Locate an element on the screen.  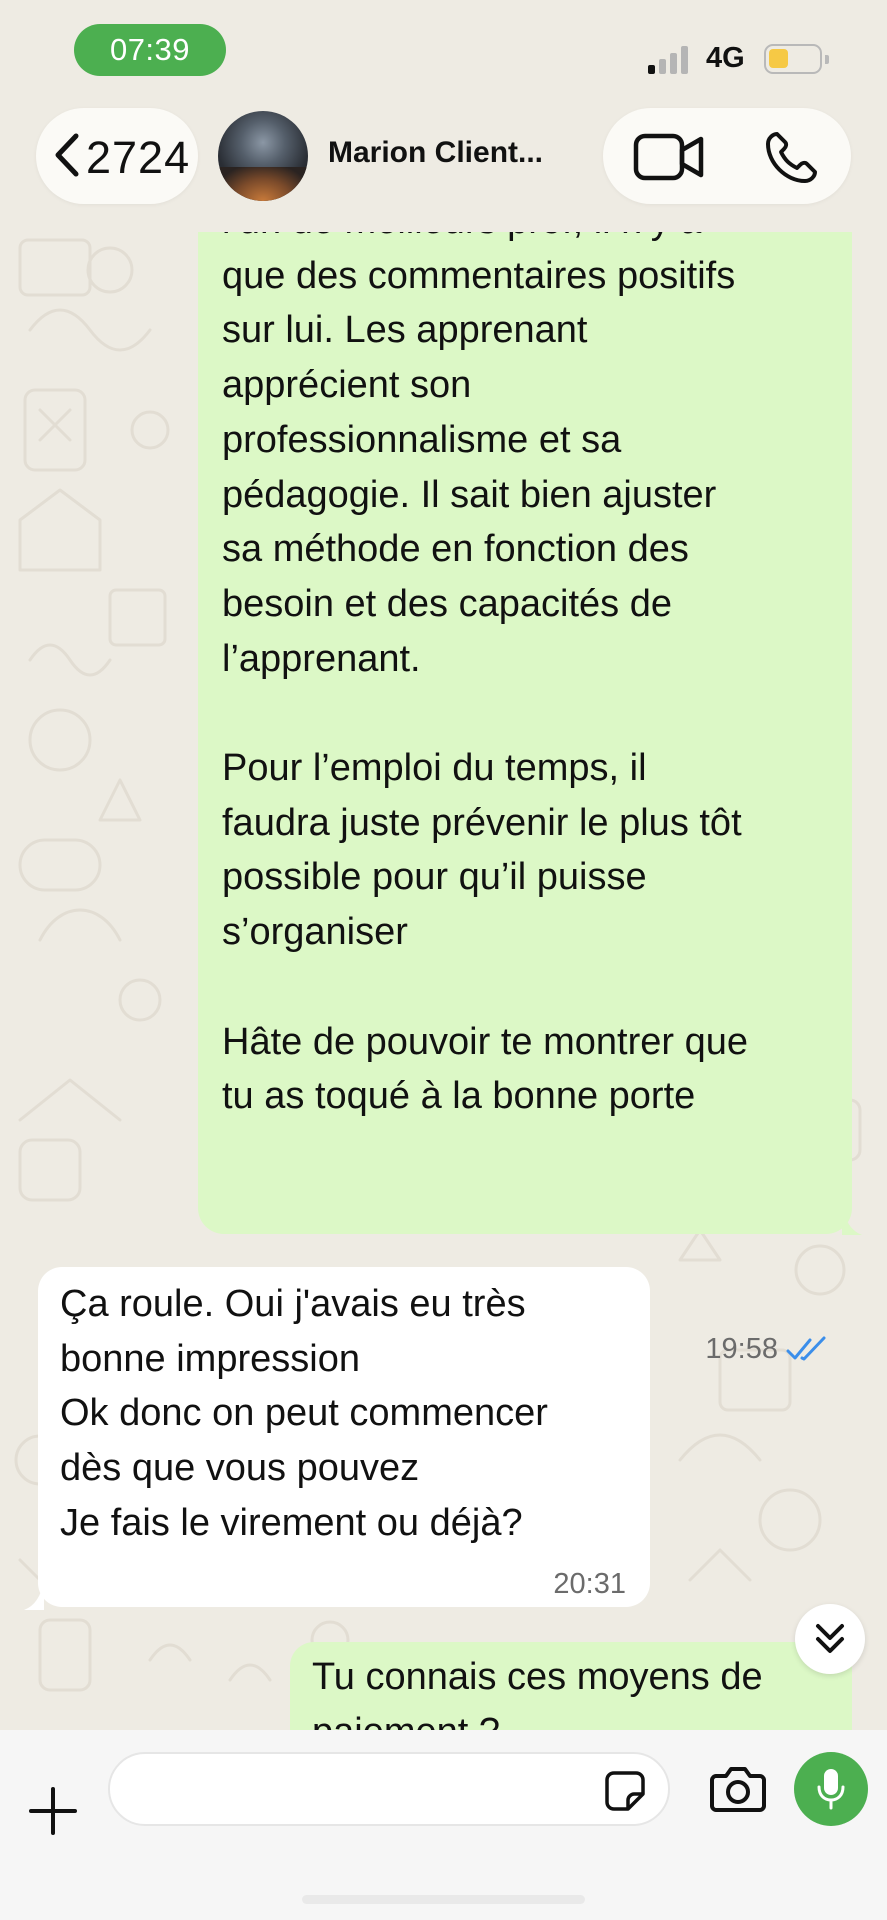
message-meta: 20:31 is located at coordinates (589, 1584).